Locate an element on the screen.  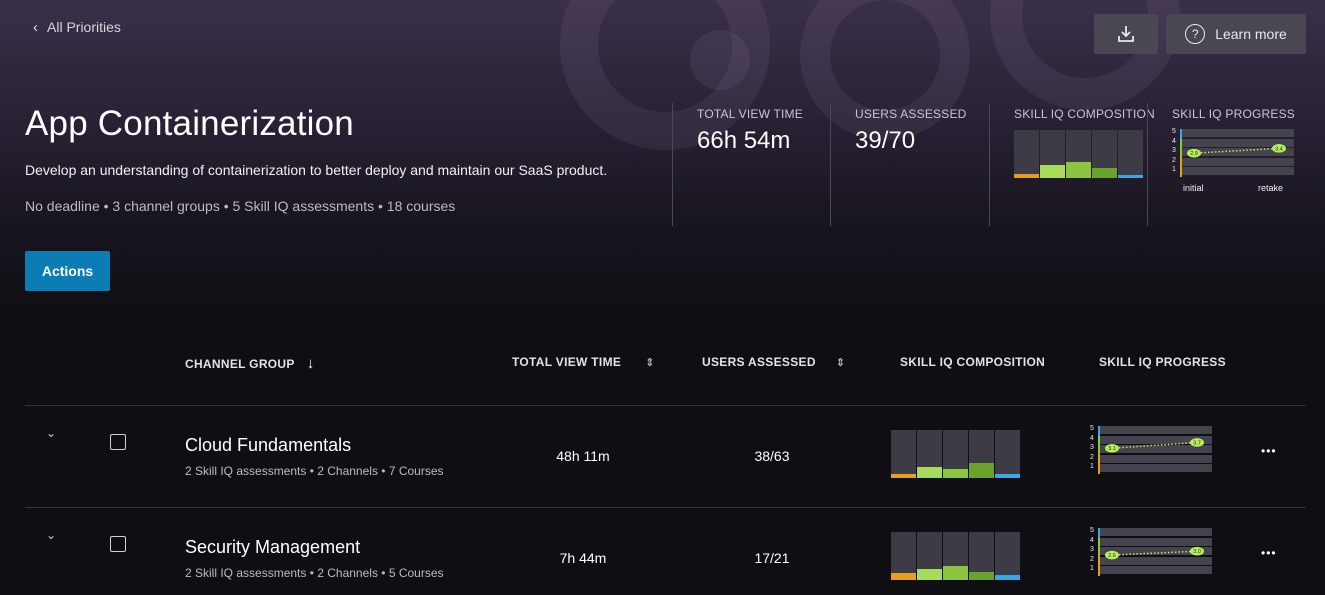
page-title: App Containerization is located at coordinates (189, 123).